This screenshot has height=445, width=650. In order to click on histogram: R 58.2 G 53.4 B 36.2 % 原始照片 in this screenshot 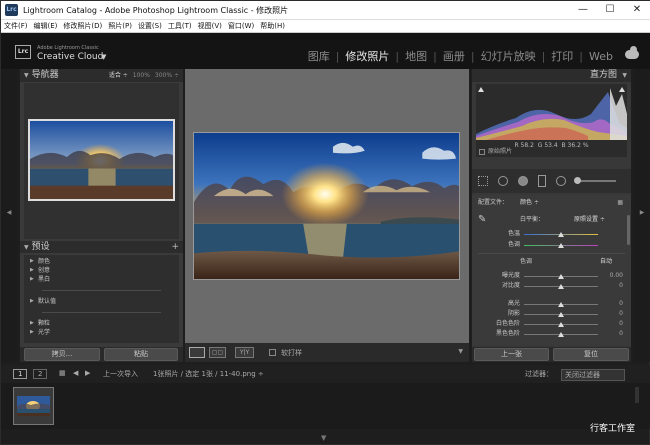, I will do `click(551, 120)`.